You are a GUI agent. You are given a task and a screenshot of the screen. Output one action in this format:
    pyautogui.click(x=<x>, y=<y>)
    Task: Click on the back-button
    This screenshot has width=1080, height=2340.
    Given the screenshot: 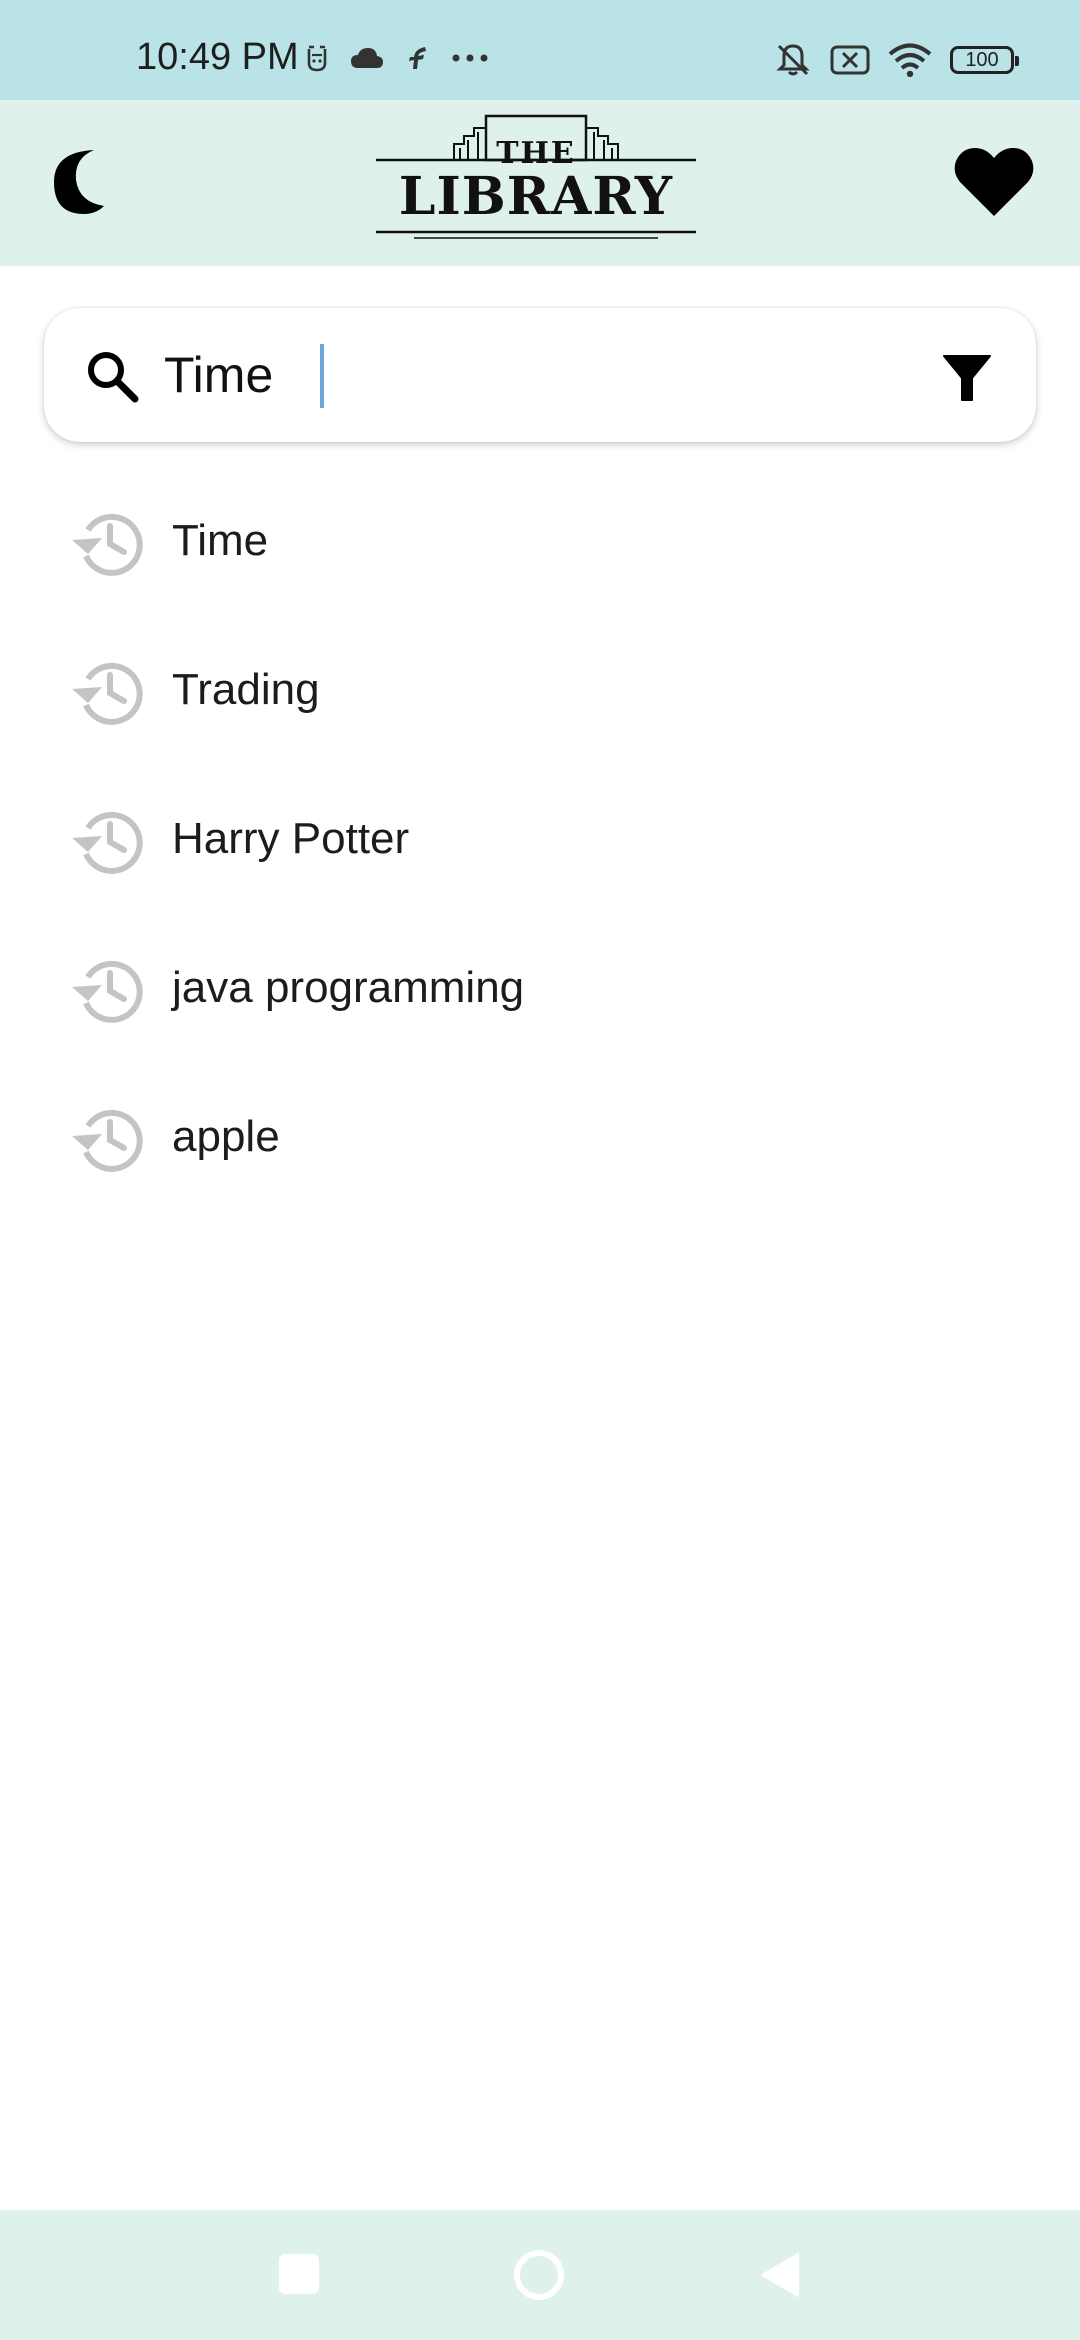 What is the action you would take?
    pyautogui.click(x=780, y=2275)
    